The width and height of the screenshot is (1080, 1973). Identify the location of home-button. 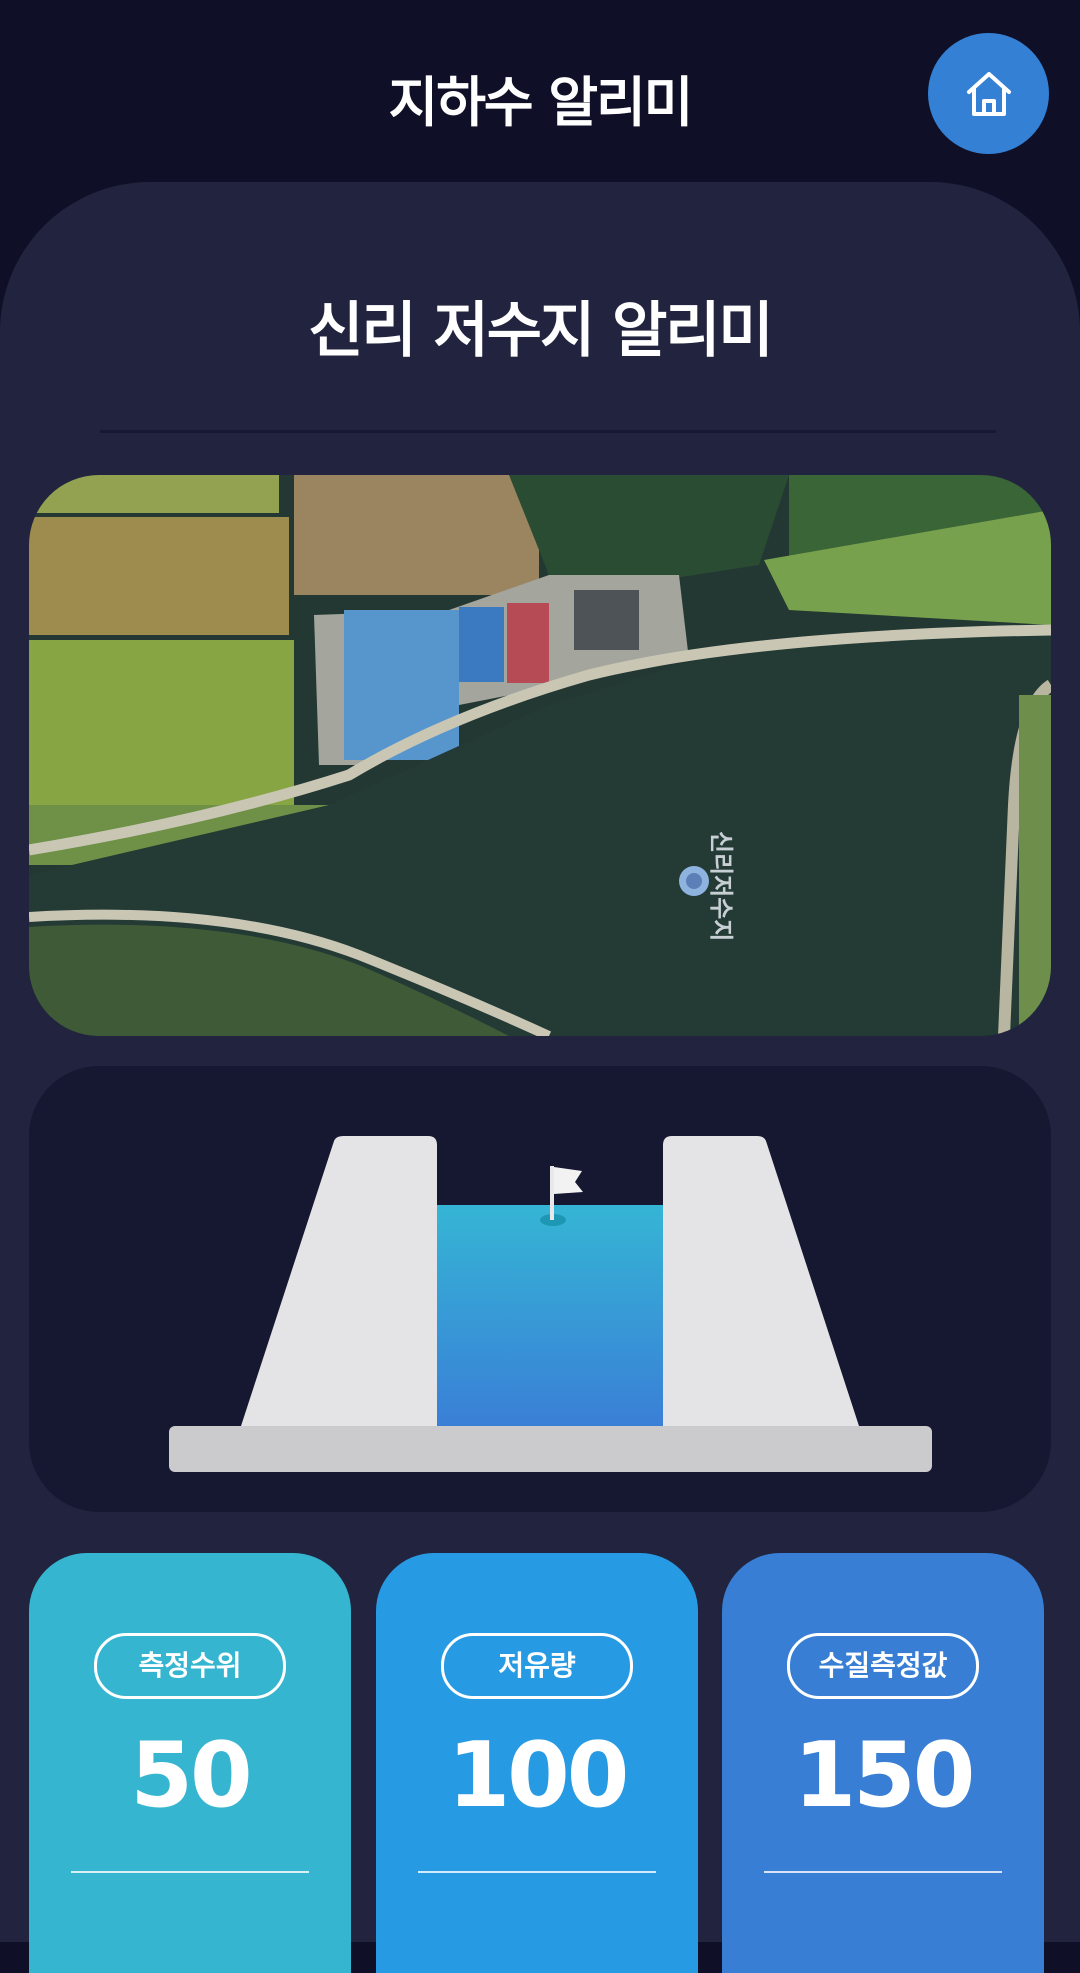
(988, 93).